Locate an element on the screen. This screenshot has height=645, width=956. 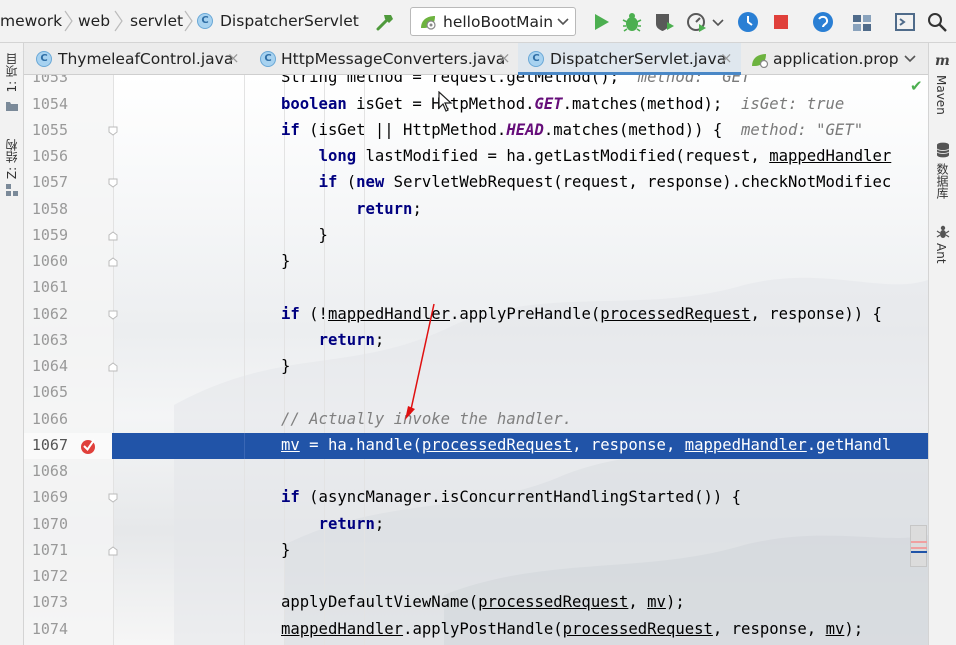
breadcrumb-item-servlet: servlet is located at coordinates (156, 21).